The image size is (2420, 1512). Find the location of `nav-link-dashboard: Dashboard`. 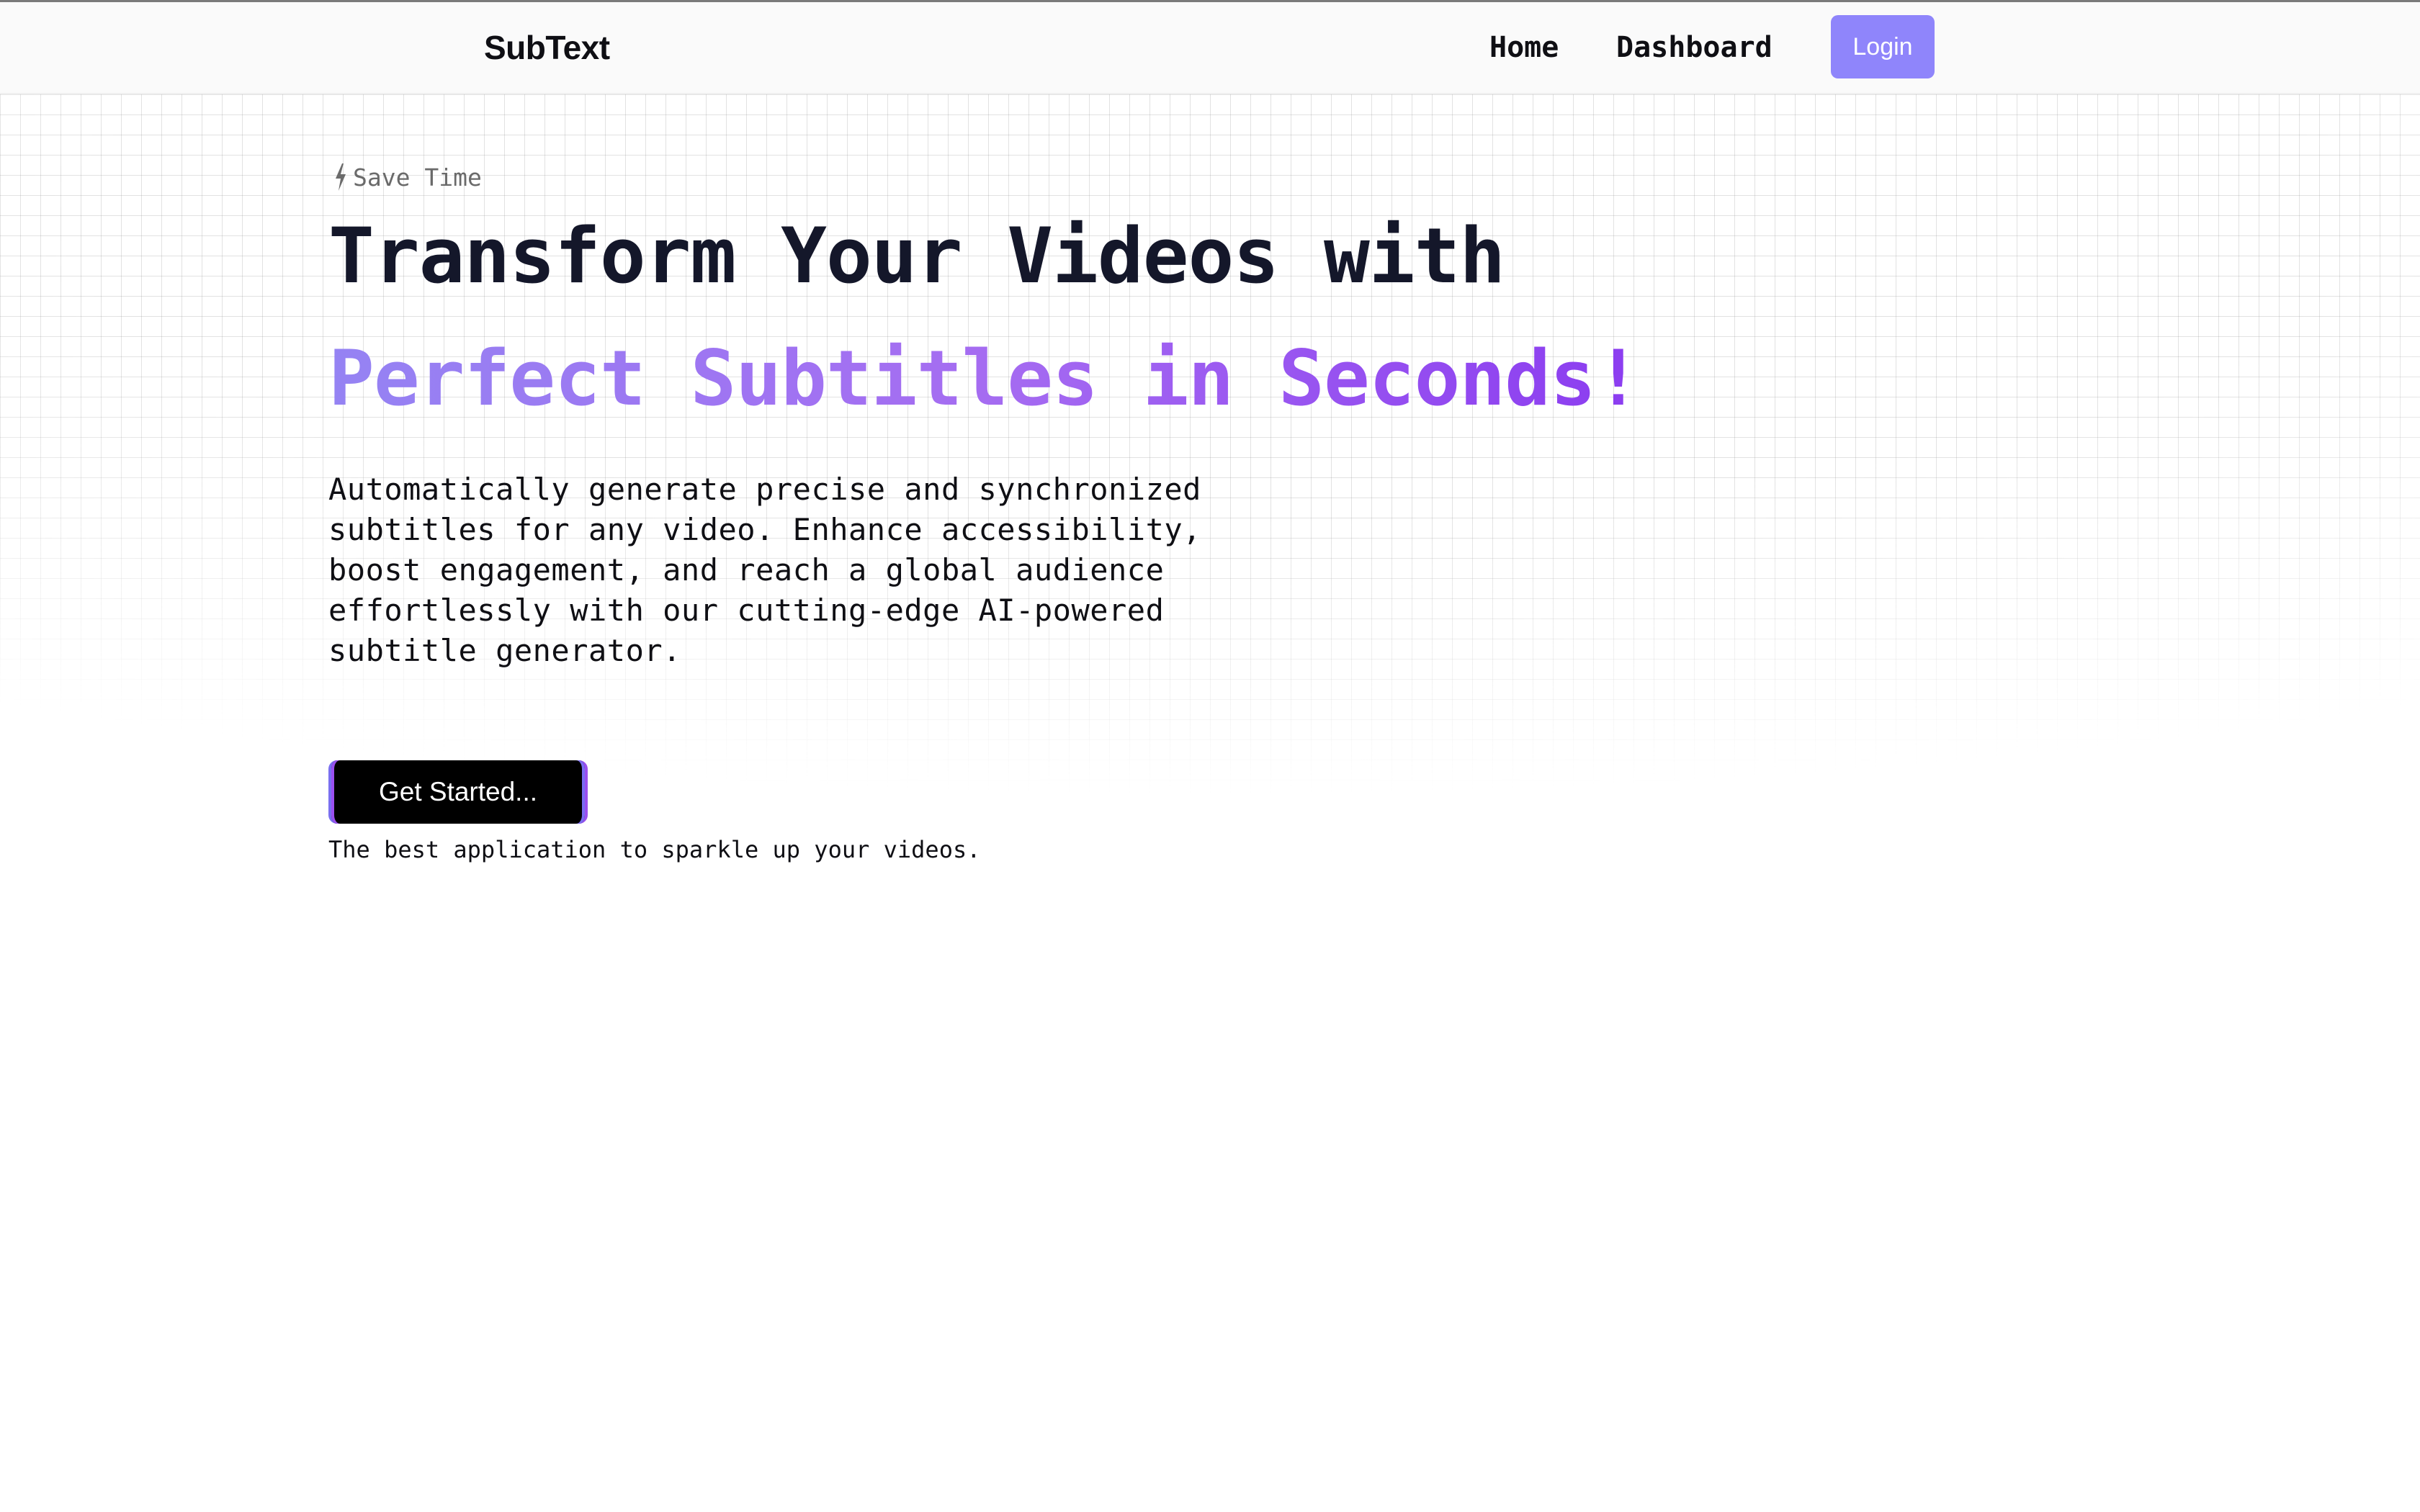

nav-link-dashboard: Dashboard is located at coordinates (1694, 47).